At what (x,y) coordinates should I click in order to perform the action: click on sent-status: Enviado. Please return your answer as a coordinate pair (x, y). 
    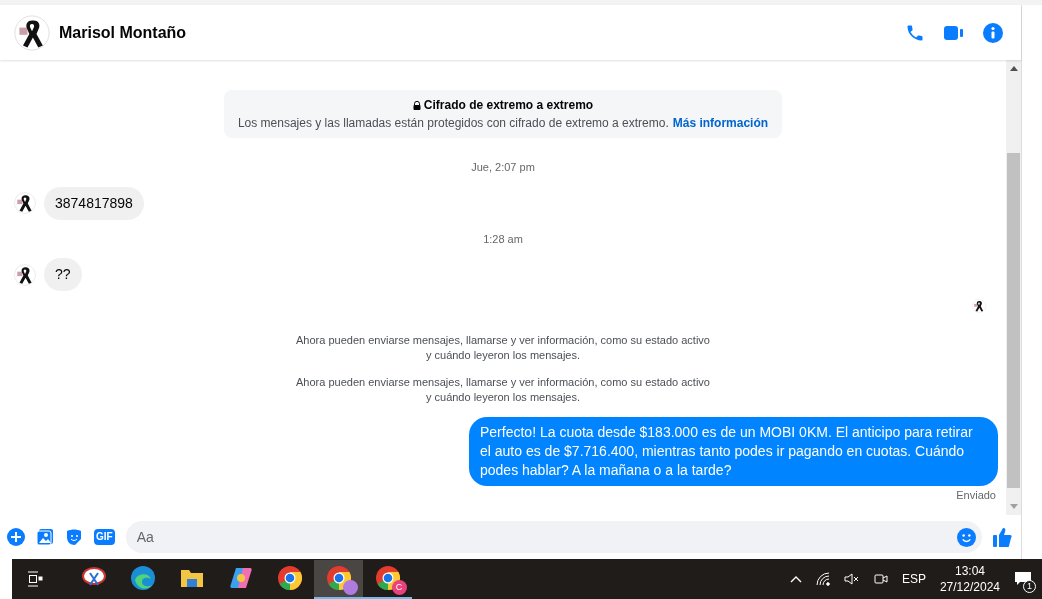
    Looking at the image, I should click on (976, 495).